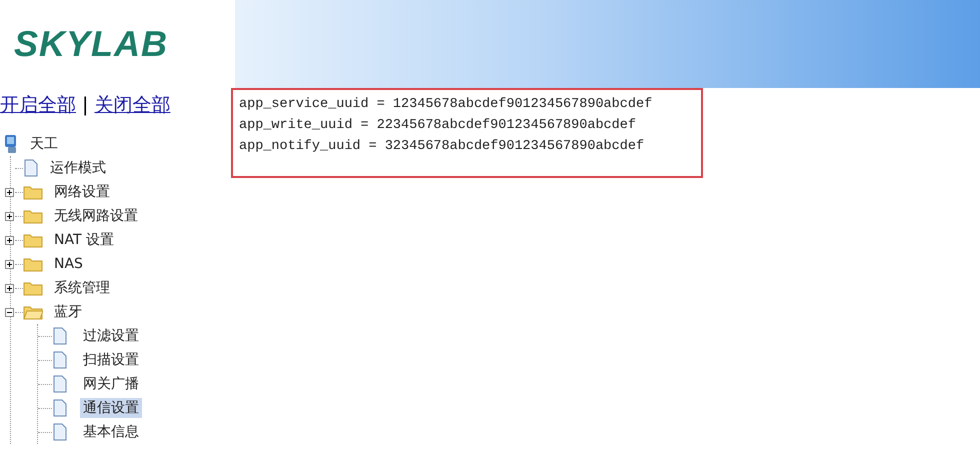 The image size is (980, 467). Describe the element at coordinates (446, 105) in the screenshot. I see `config-line: app_service_uuid = 12345678abcdef901234567890abcdef` at that location.